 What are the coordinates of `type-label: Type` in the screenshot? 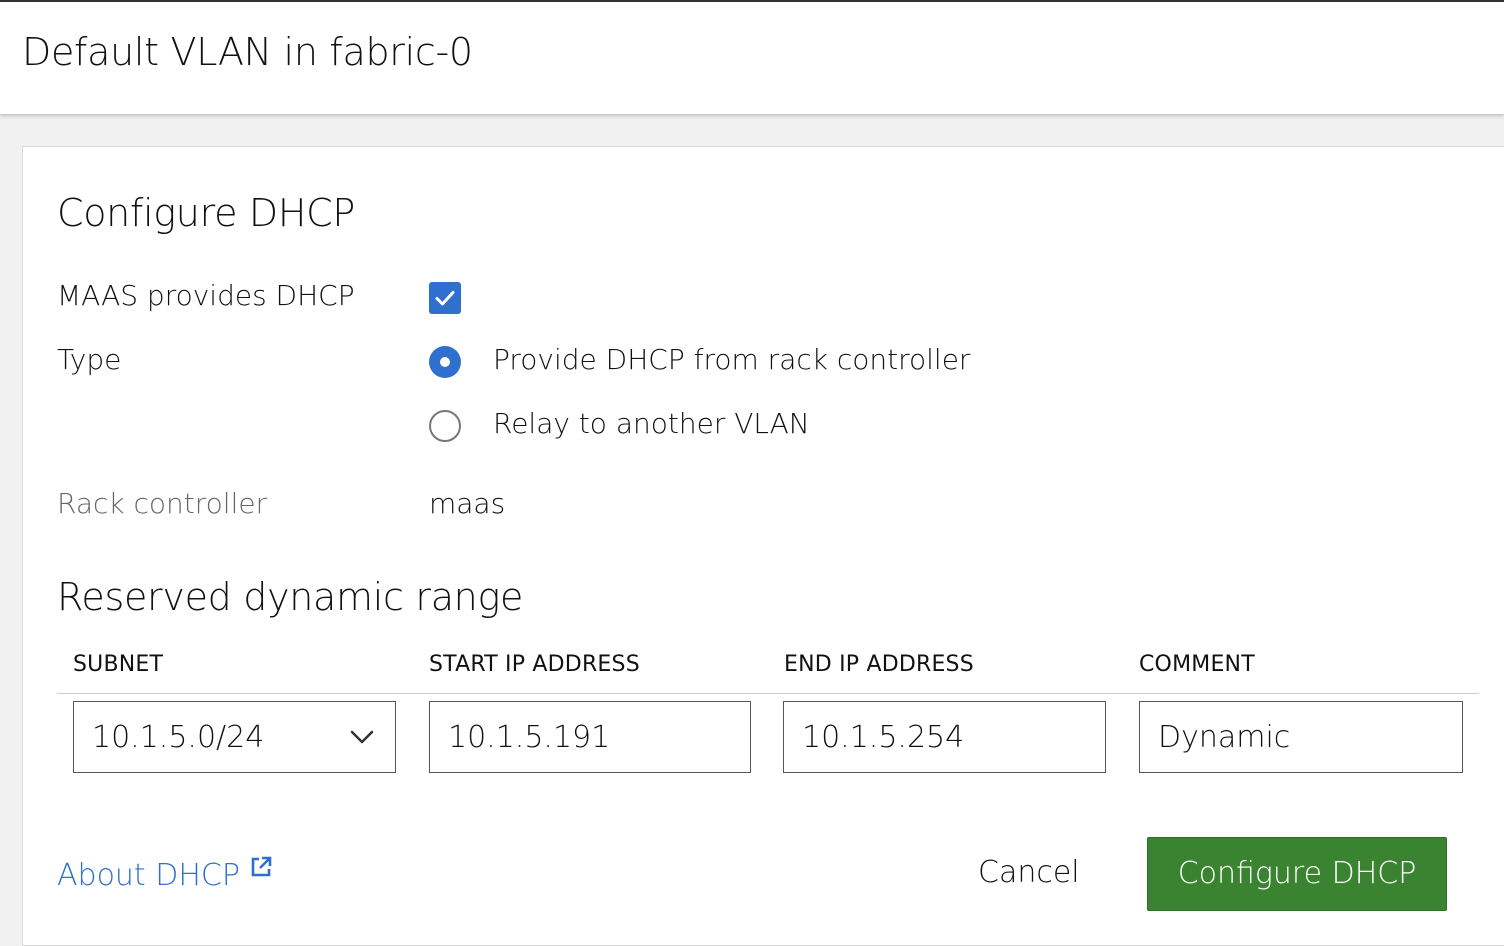 It's located at (89, 359).